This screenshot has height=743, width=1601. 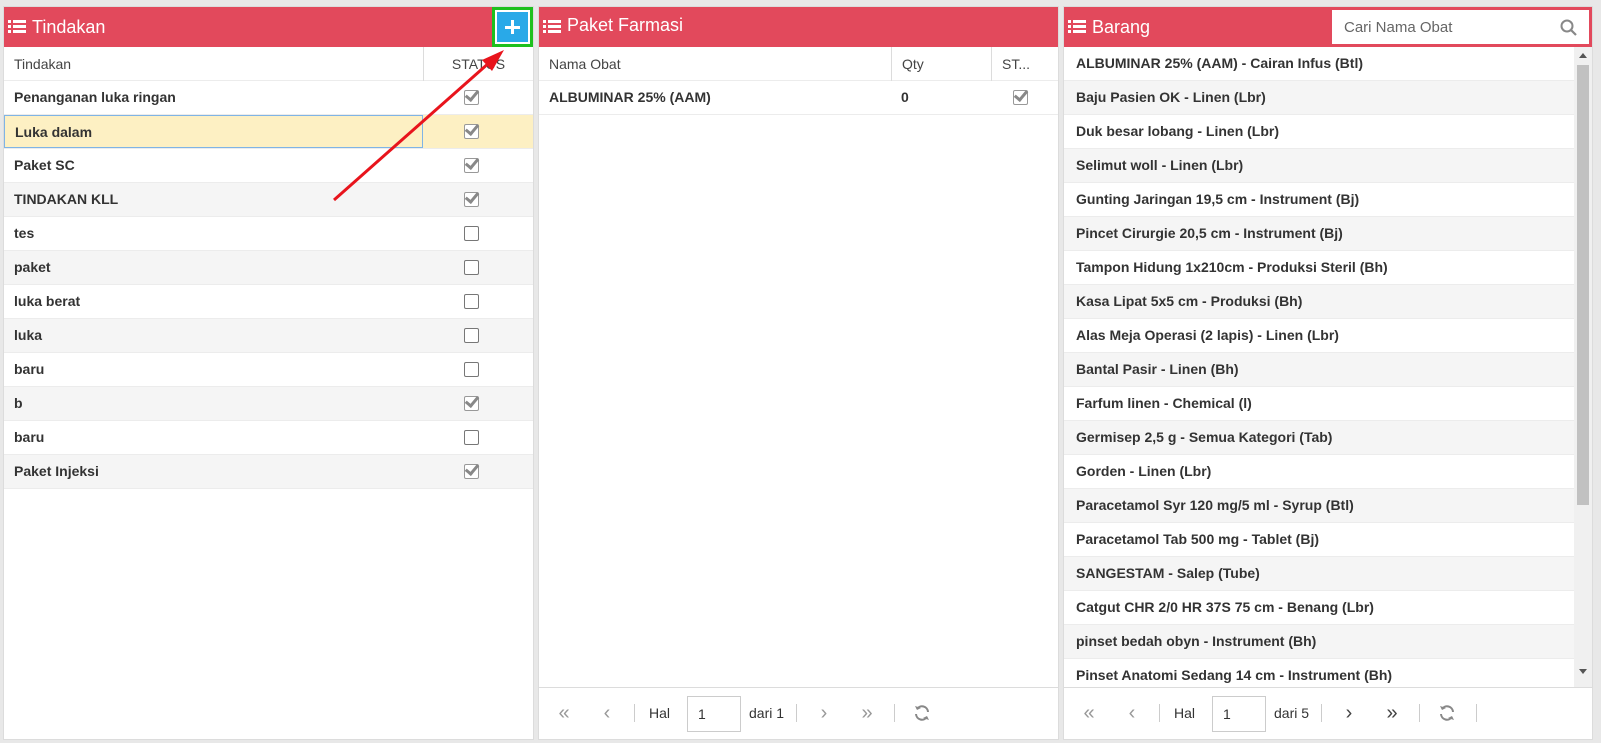 What do you see at coordinates (941, 64) in the screenshot?
I see `column-header-qty: Qty` at bounding box center [941, 64].